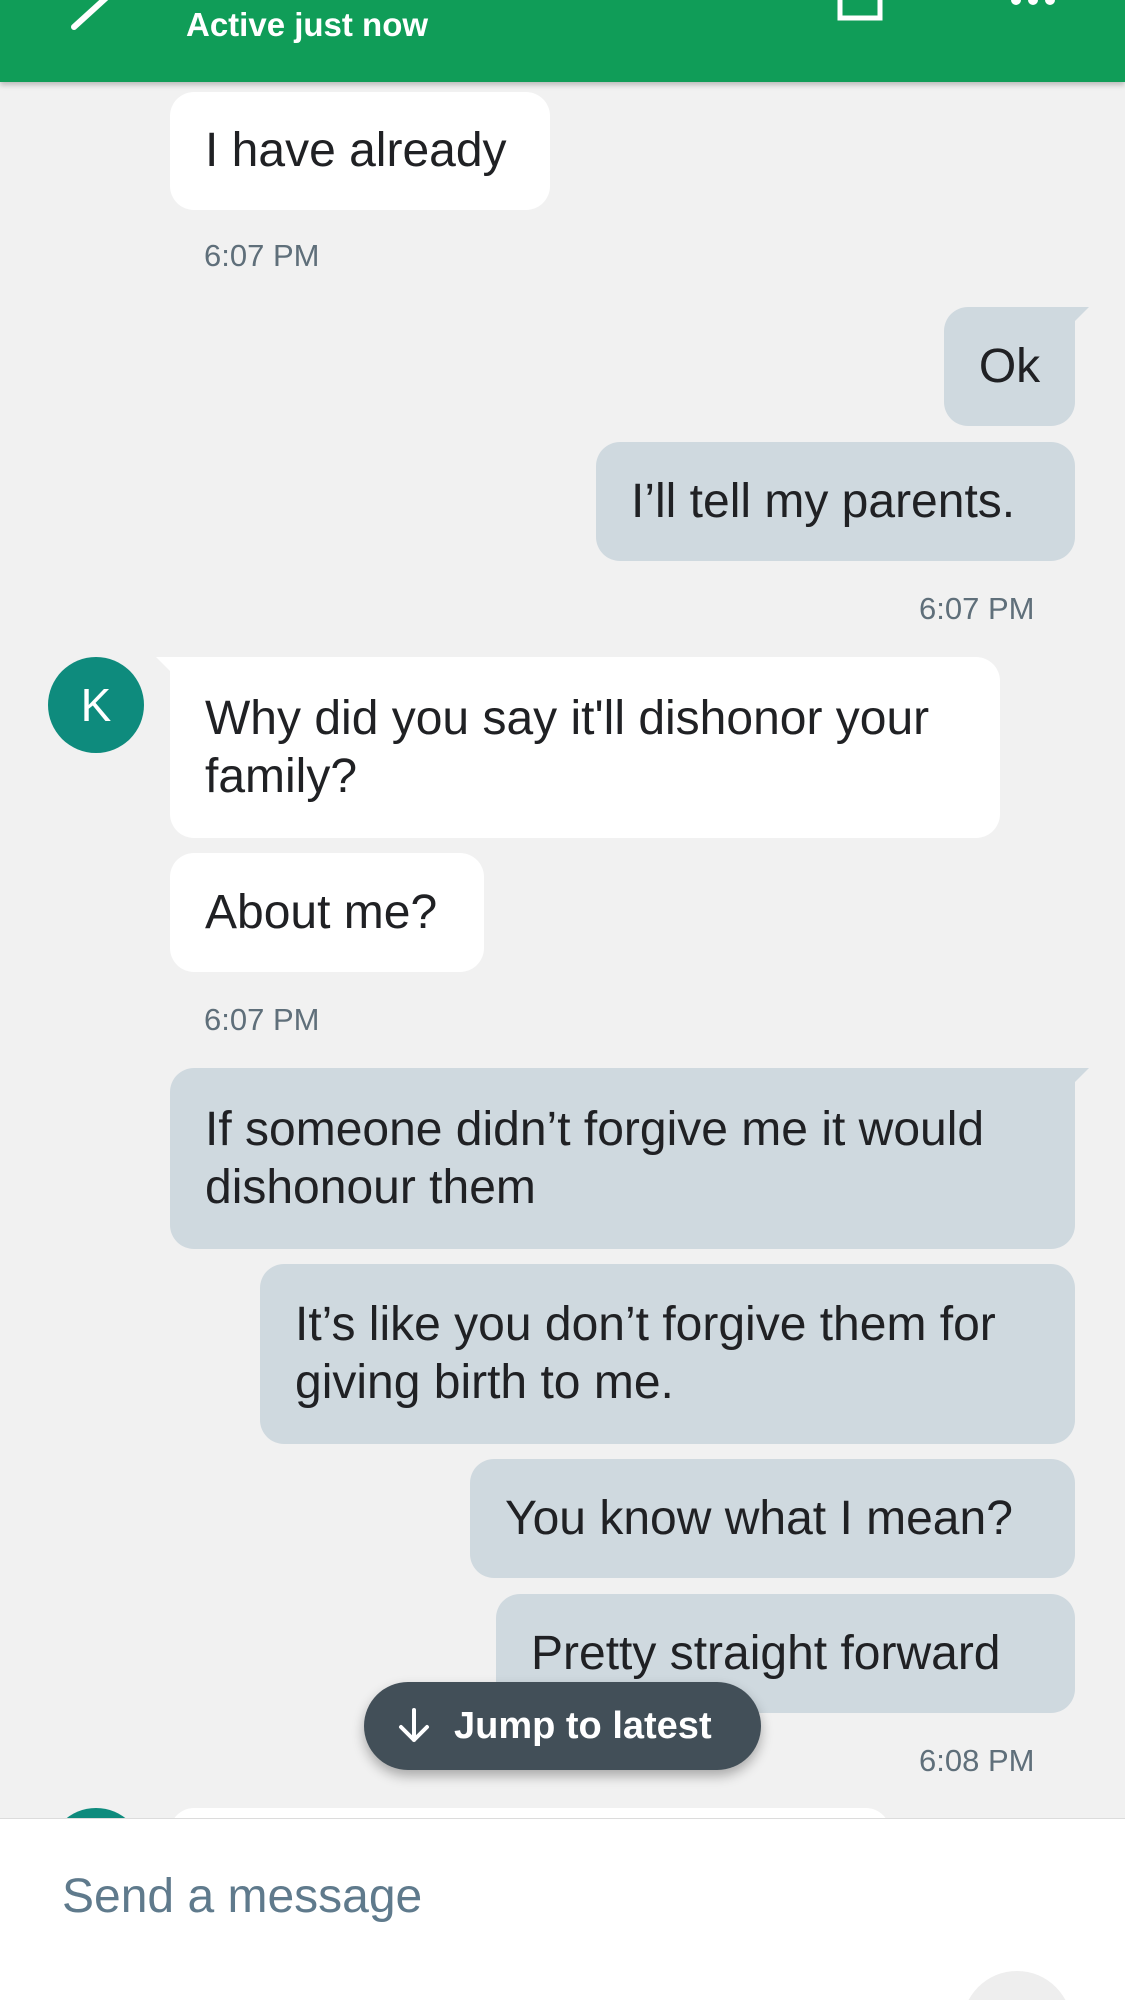 Image resolution: width=1125 pixels, height=2000 pixels. I want to click on message-text: I’ll tell my parents., so click(823, 501).